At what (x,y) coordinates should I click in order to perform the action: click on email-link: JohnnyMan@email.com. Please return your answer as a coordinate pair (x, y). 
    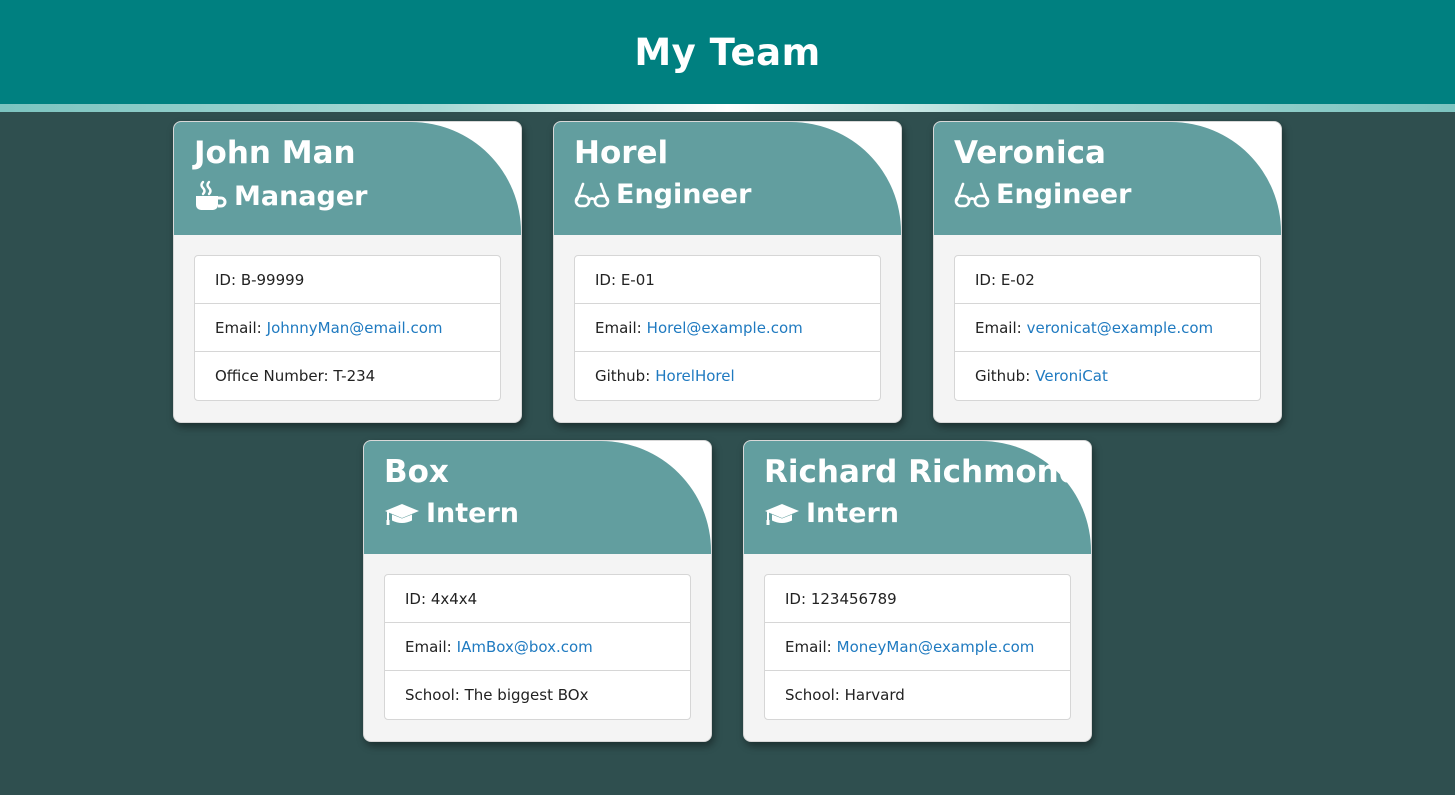
    Looking at the image, I should click on (355, 328).